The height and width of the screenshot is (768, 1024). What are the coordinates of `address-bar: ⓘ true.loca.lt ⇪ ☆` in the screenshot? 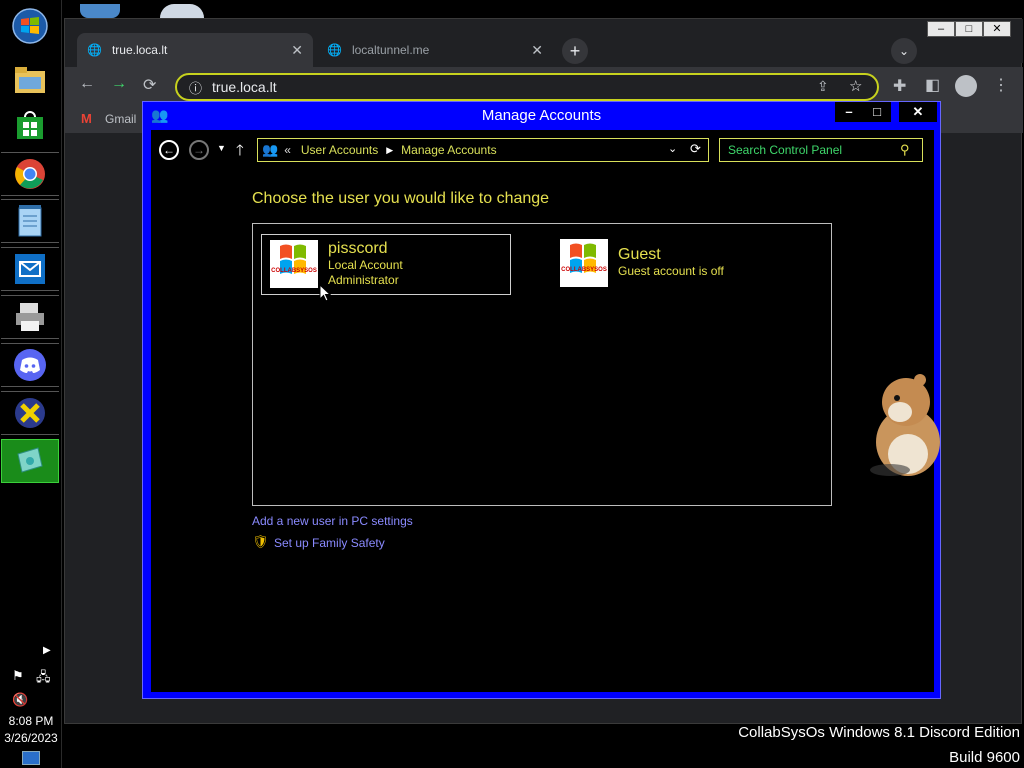 It's located at (527, 87).